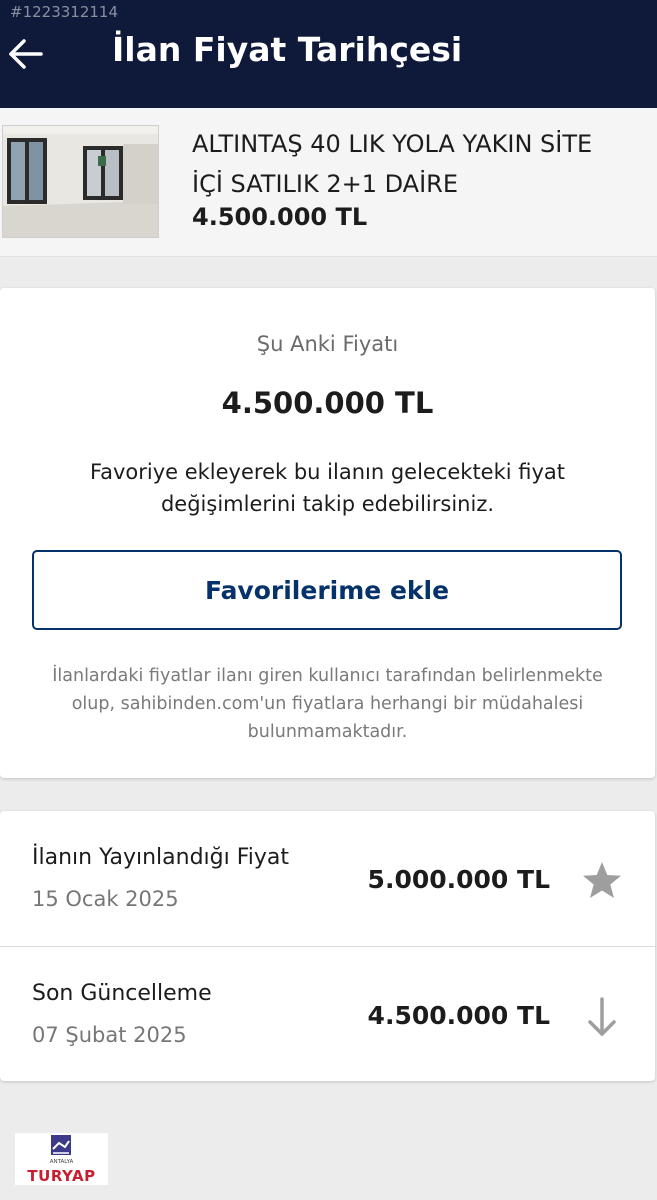  Describe the element at coordinates (327, 504) in the screenshot. I see `favorite-info-line2: değişimlerini takip edebilirsiniz.` at that location.